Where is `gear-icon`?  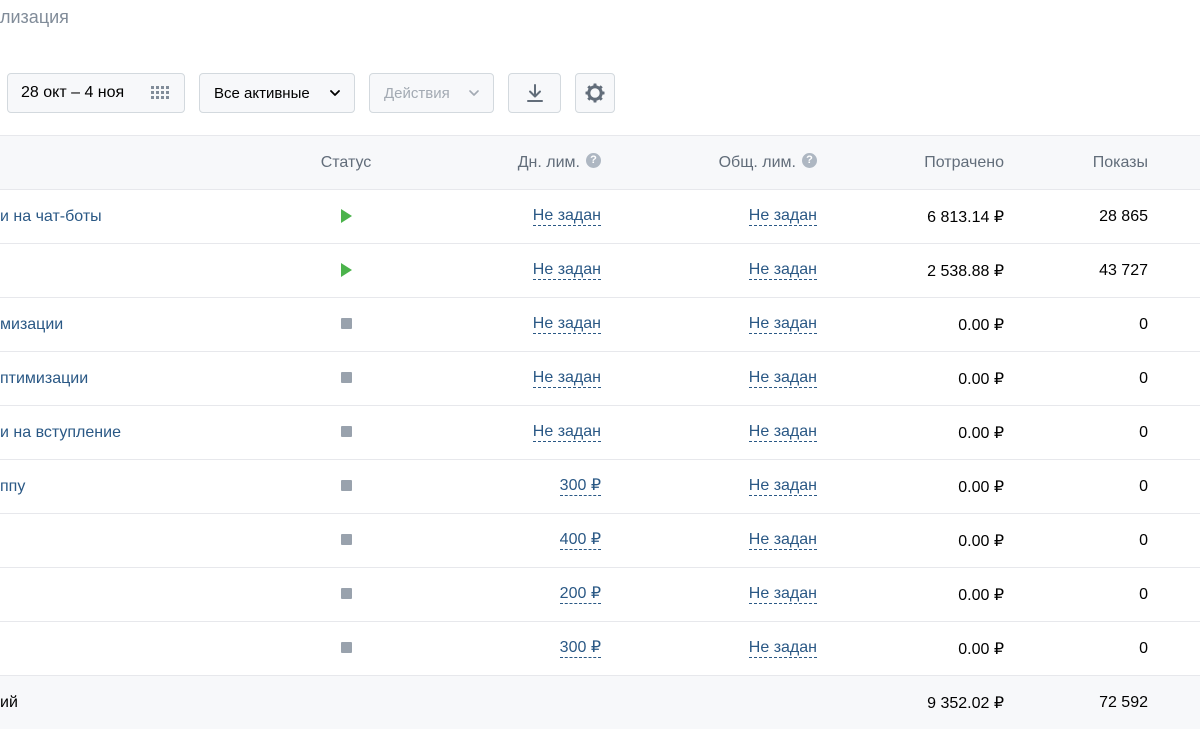 gear-icon is located at coordinates (595, 93).